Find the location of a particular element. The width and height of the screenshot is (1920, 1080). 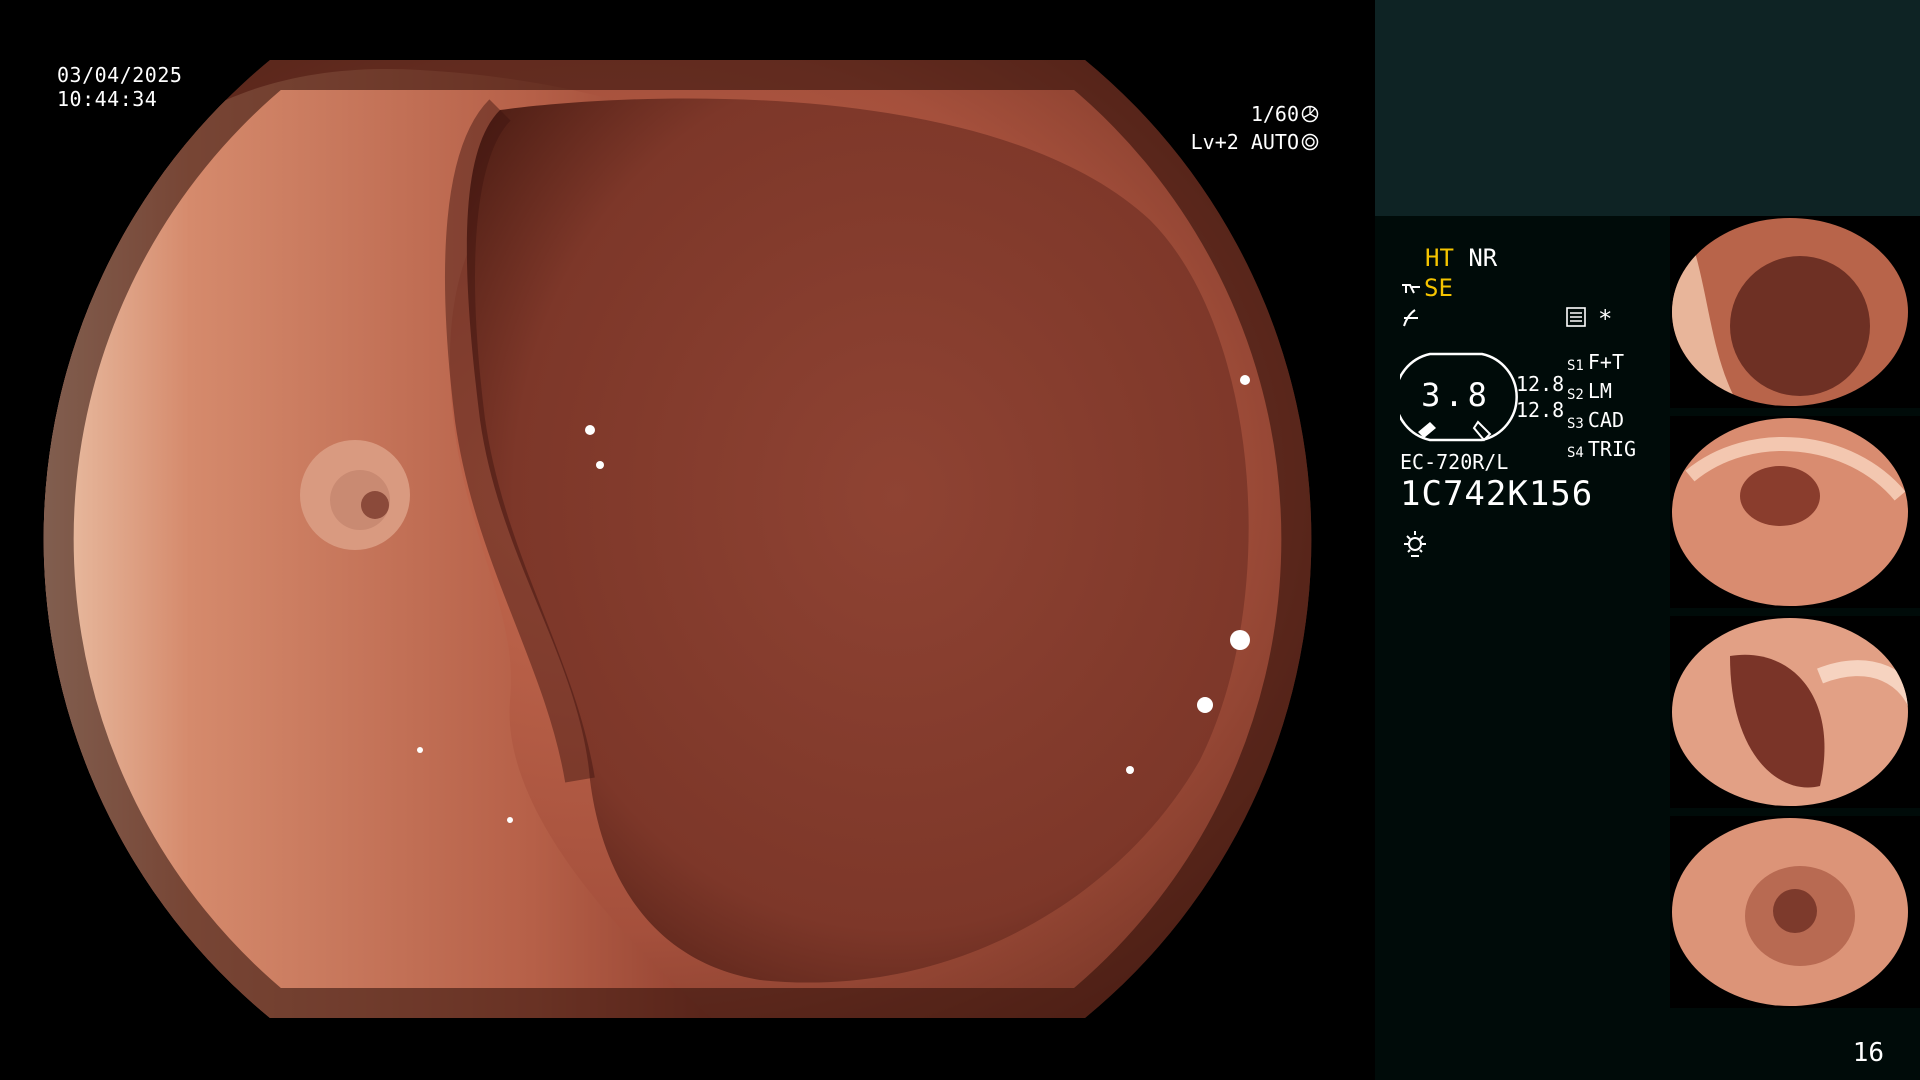

scope-model: EC-720R/L is located at coordinates (1454, 462).